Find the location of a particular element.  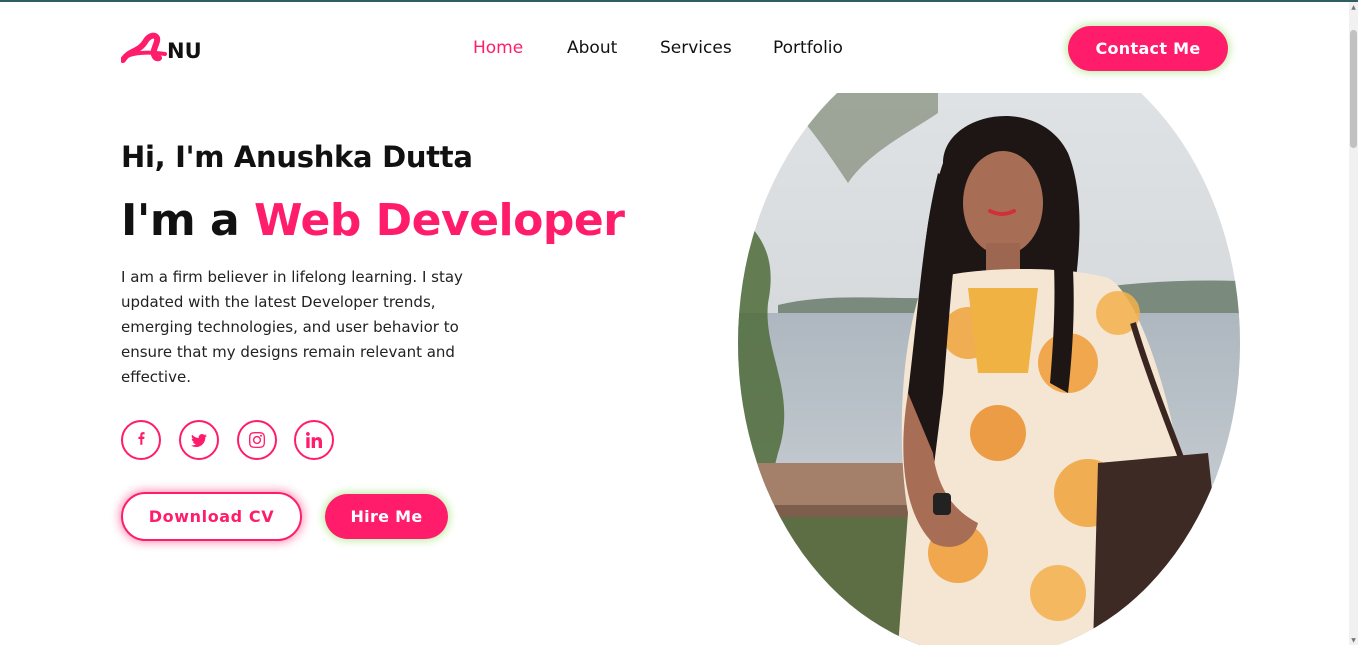

twitter-link is located at coordinates (199, 440).